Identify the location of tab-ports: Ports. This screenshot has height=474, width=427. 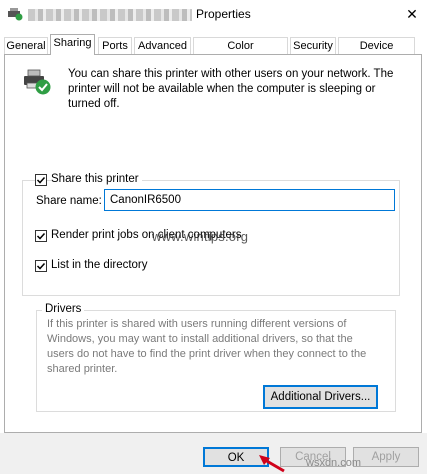
(115, 45).